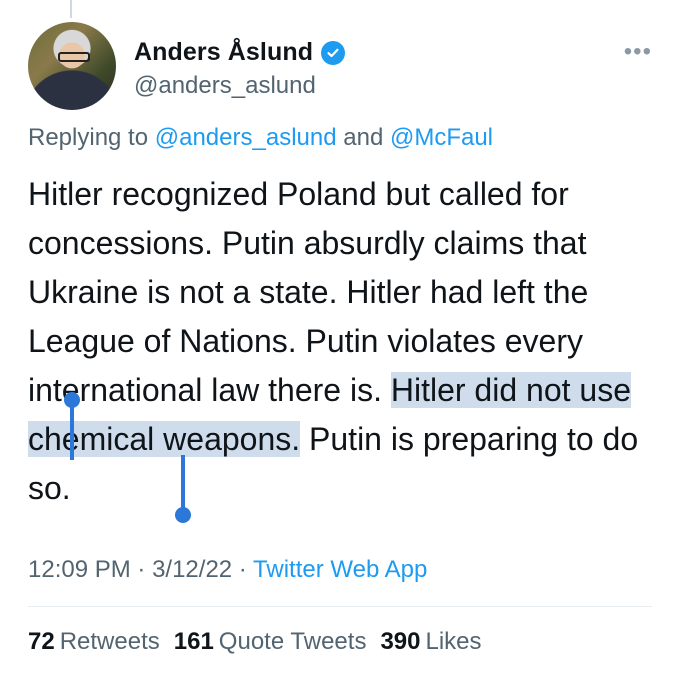  Describe the element at coordinates (340, 606) in the screenshot. I see `stats-divider` at that location.